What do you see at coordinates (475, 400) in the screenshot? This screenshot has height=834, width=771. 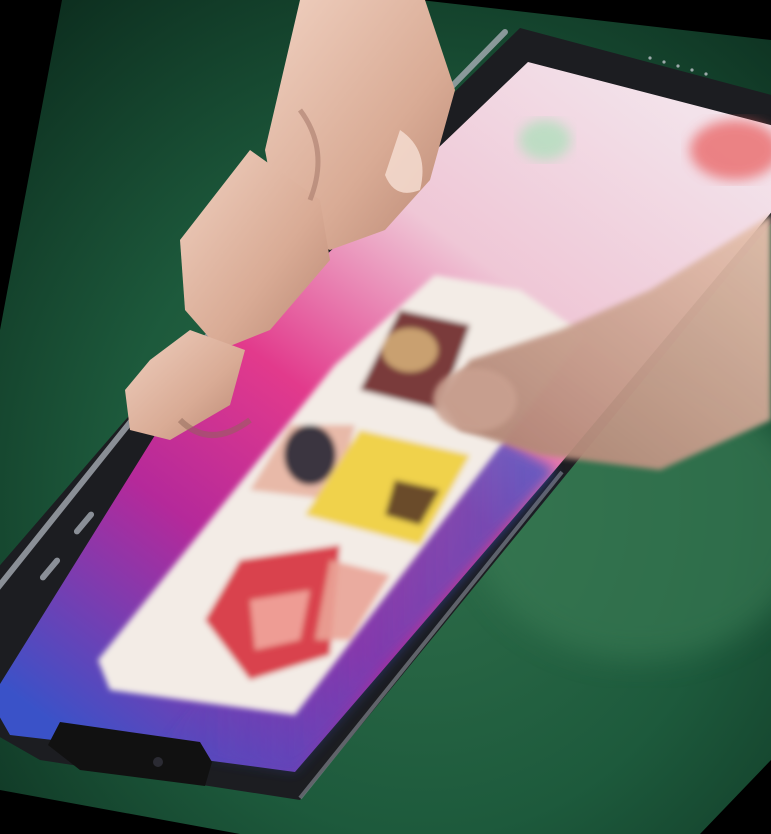 I see `thumb-tip` at bounding box center [475, 400].